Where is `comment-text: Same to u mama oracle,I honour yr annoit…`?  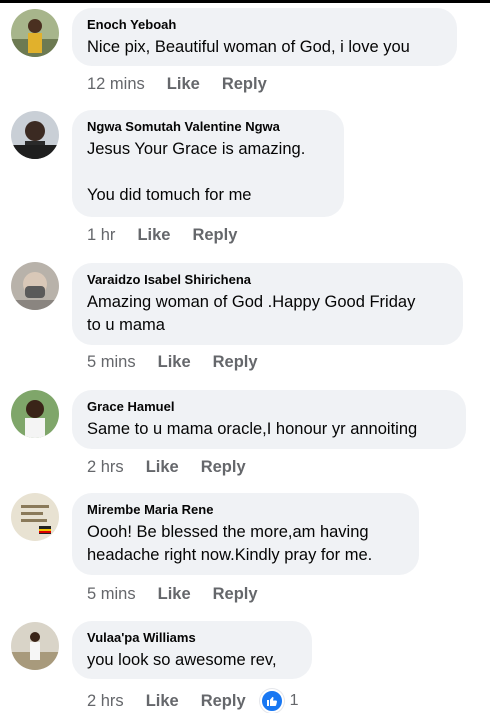
comment-text: Same to u mama oracle,I honour yr annoit… is located at coordinates (252, 429).